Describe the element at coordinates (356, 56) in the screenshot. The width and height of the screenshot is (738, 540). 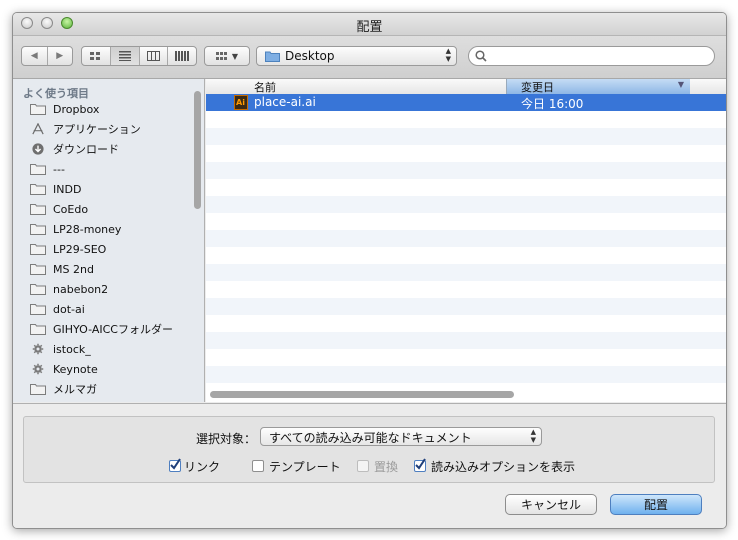
I see `location-popup: Desktop ▲ ▼` at that location.